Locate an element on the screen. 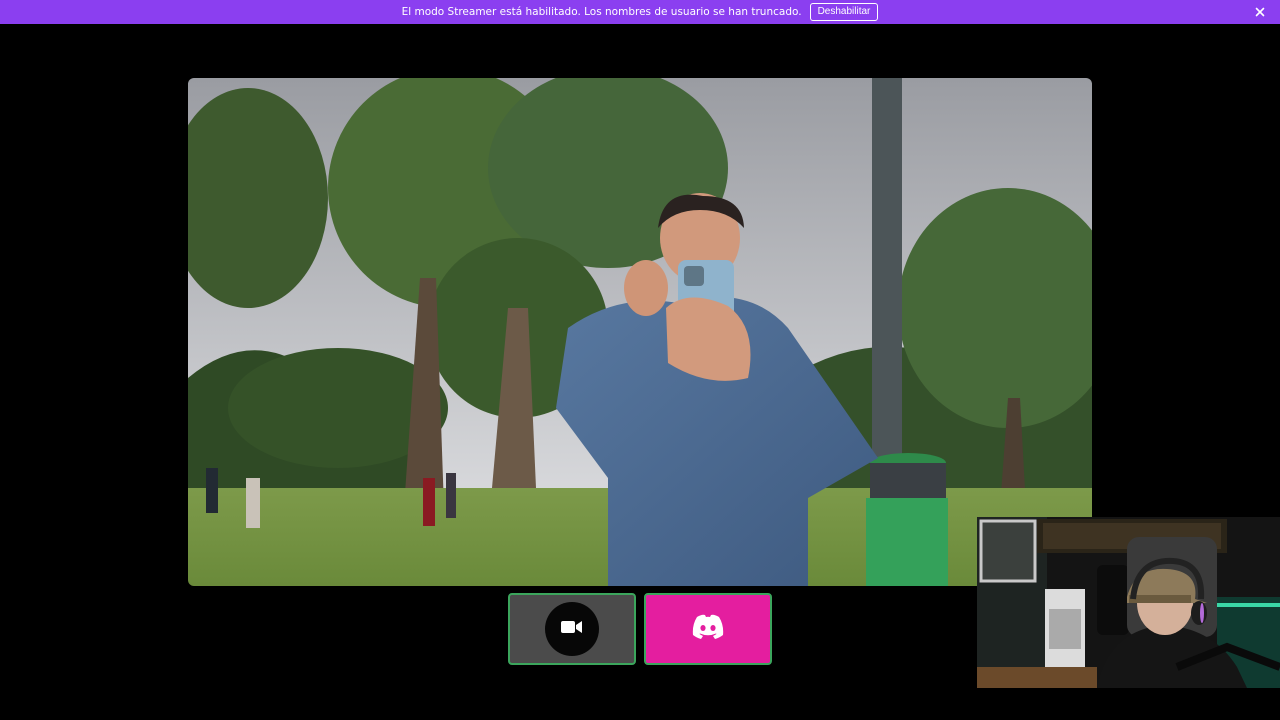 Image resolution: width=1280 pixels, height=720 pixels. video-camera-icon is located at coordinates (572, 629).